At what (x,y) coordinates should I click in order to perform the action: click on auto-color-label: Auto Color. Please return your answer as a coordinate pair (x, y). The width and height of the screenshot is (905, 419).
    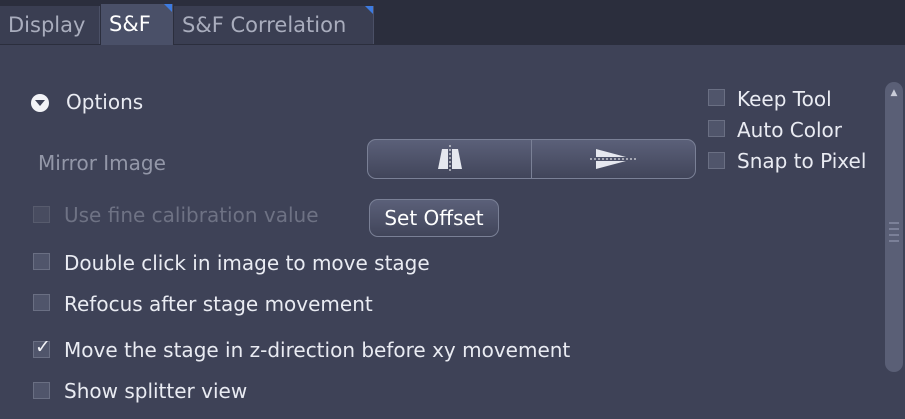
    Looking at the image, I should click on (790, 130).